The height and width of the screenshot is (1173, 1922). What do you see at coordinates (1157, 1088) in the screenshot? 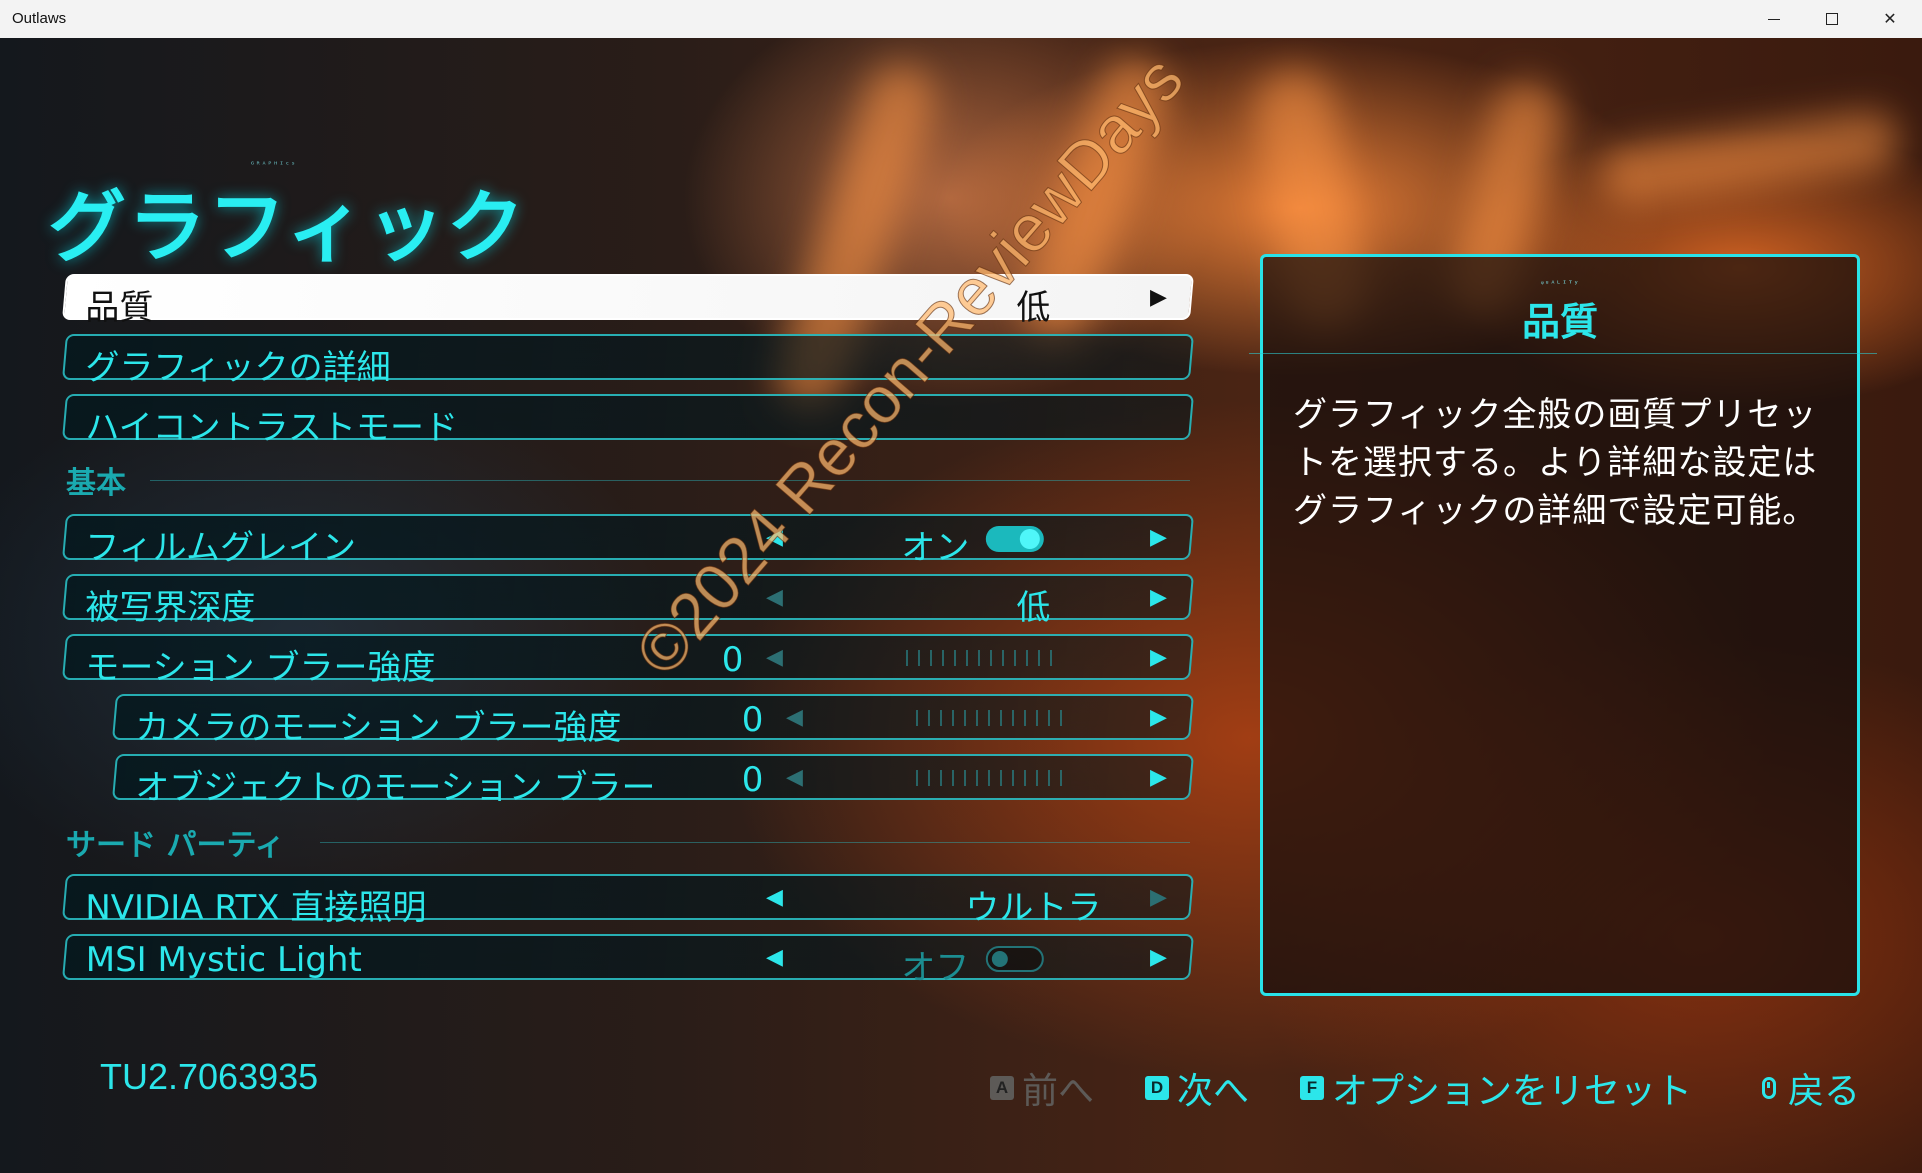
I see `key-d-icon: D` at bounding box center [1157, 1088].